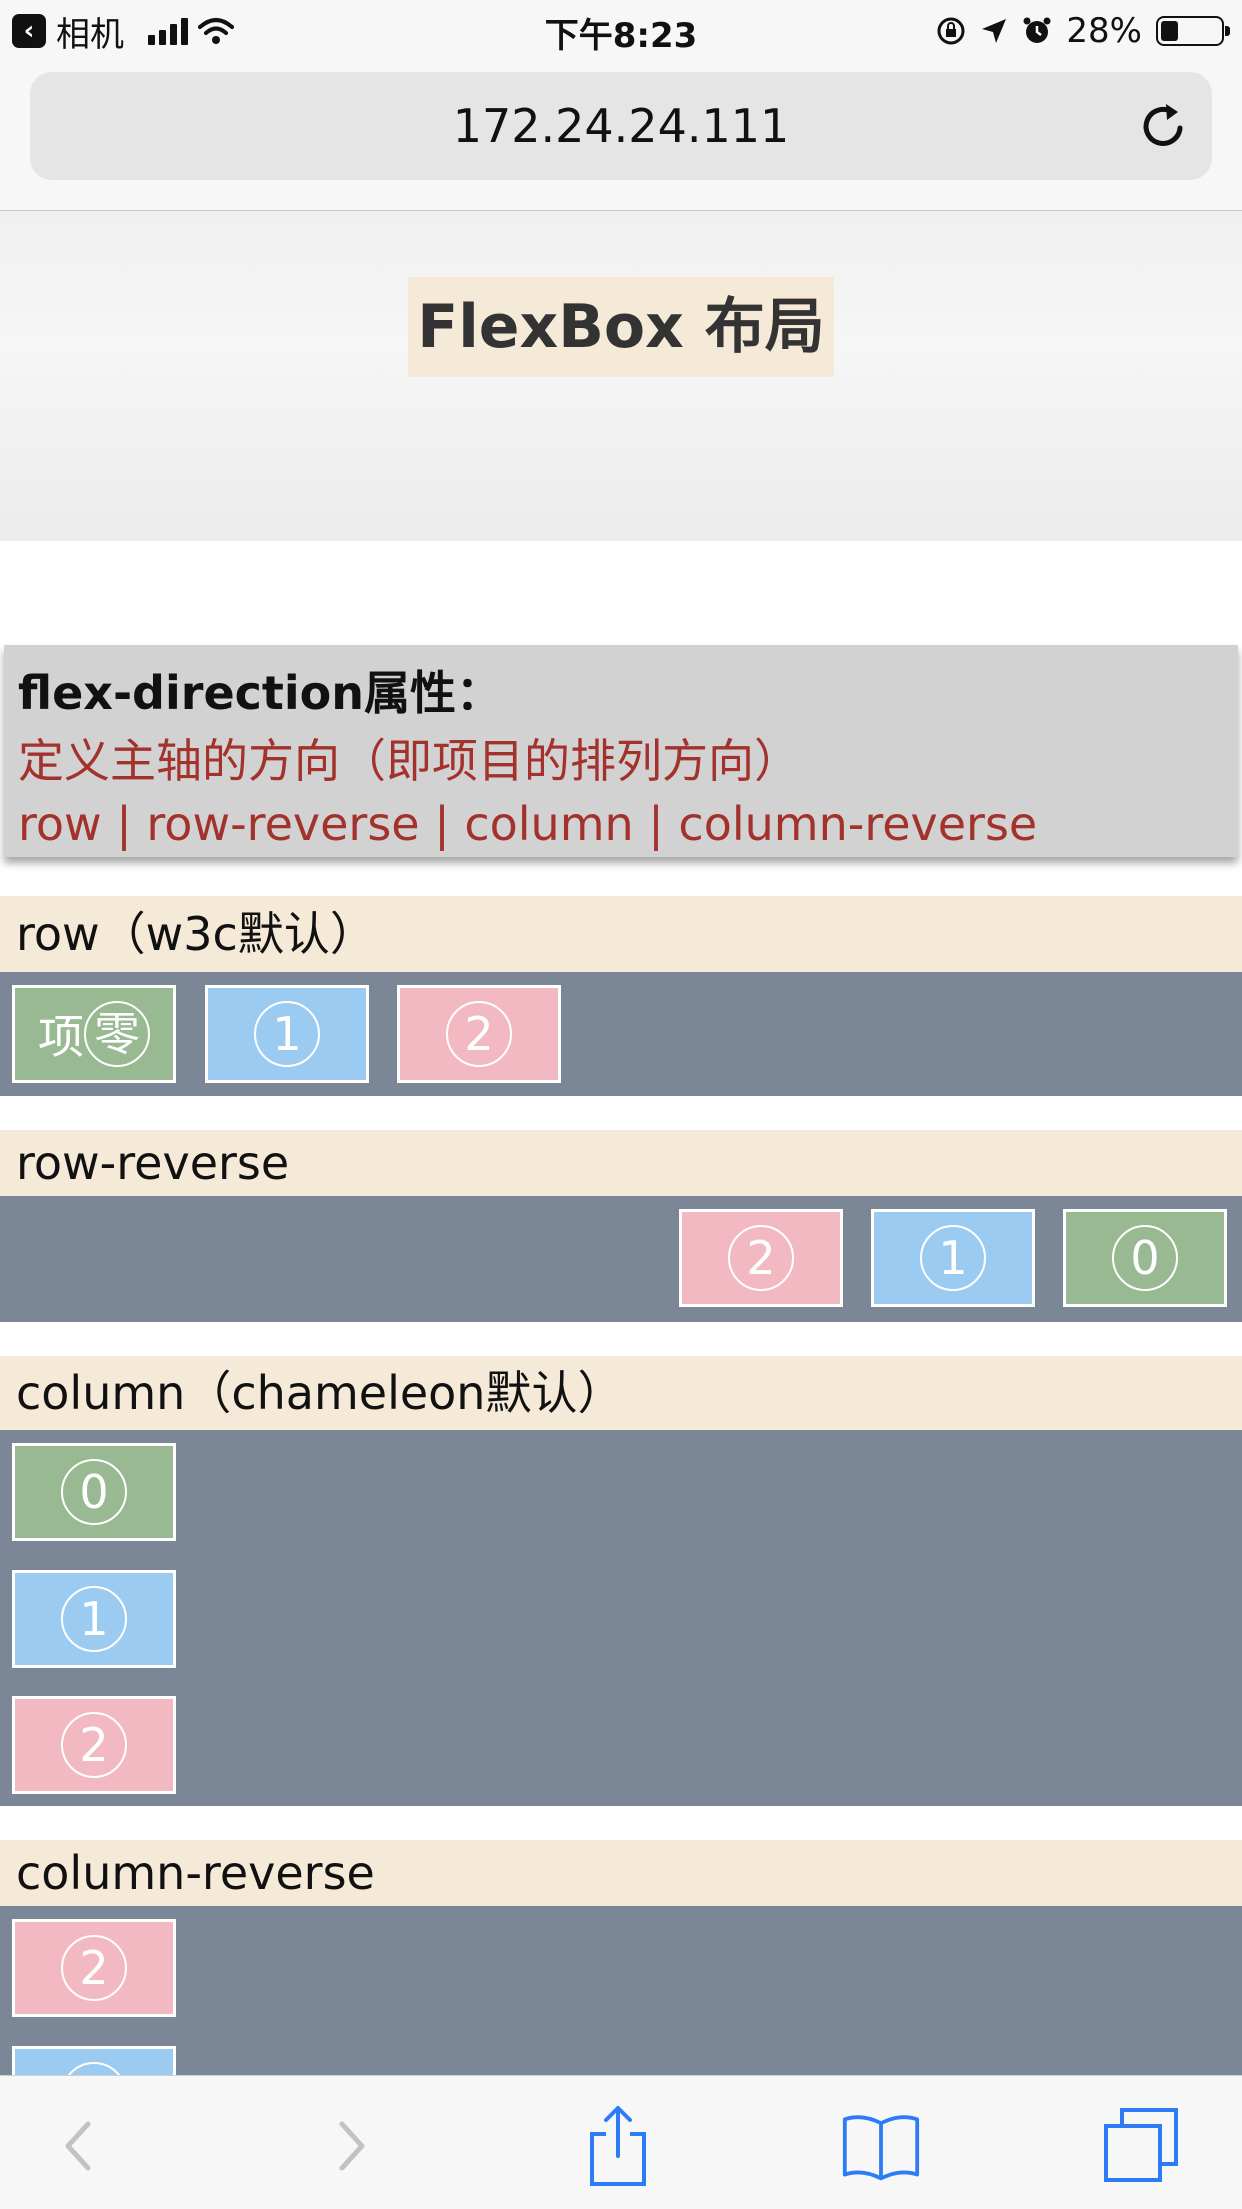  Describe the element at coordinates (409, 761) in the screenshot. I see `property-description: 定义主轴的方向（即项目的排列方向）` at that location.